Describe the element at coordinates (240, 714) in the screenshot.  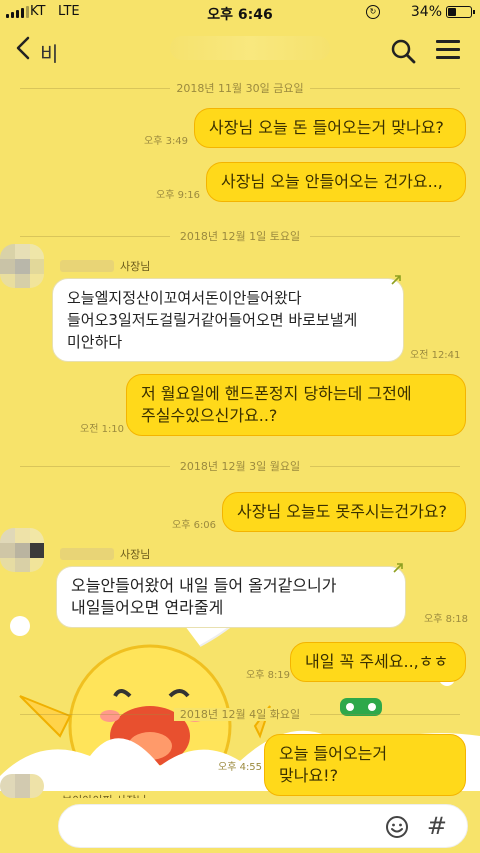
I see `date-divider: 2018년 12월 4일 화요일` at that location.